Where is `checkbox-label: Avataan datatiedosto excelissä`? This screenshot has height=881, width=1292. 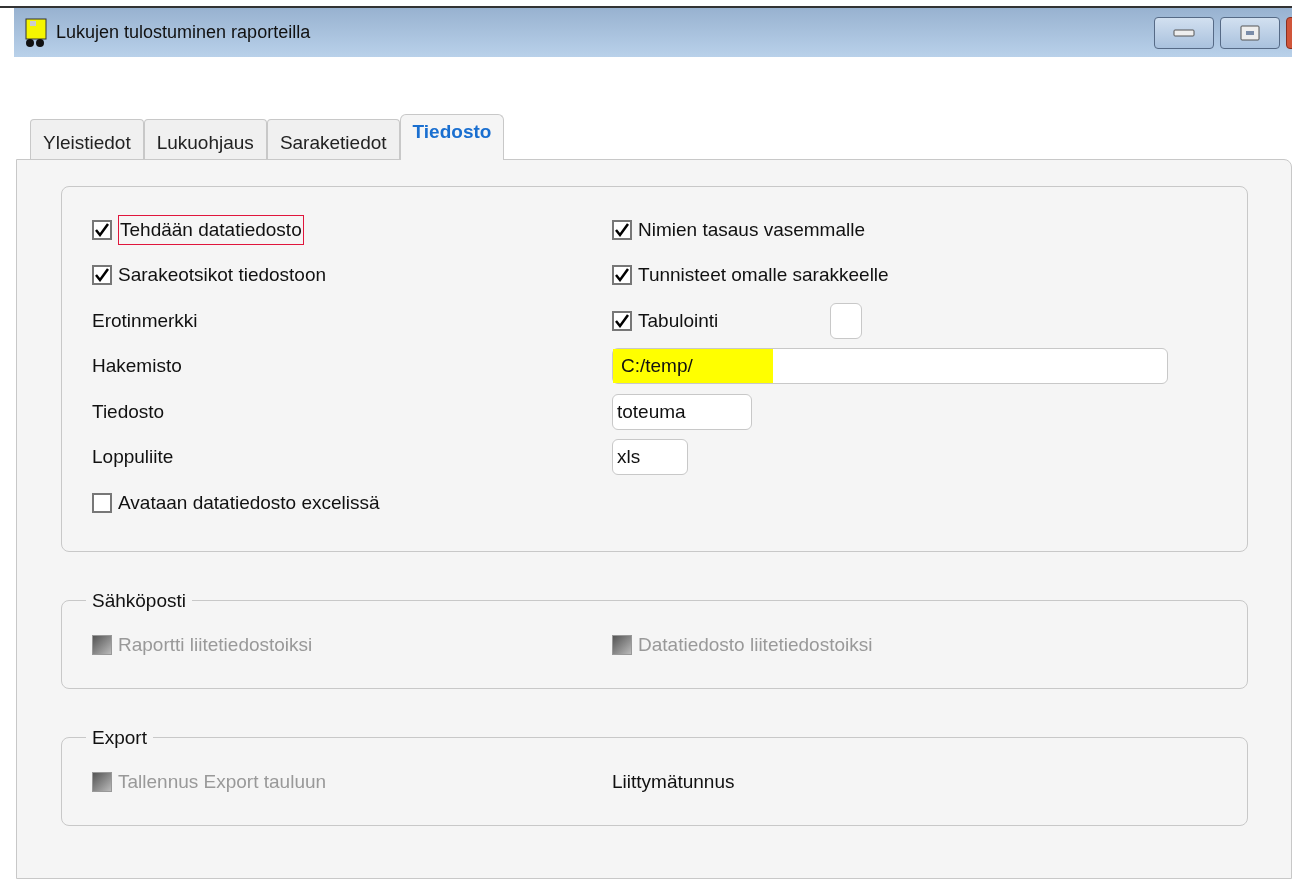
checkbox-label: Avataan datatiedosto excelissä is located at coordinates (249, 502).